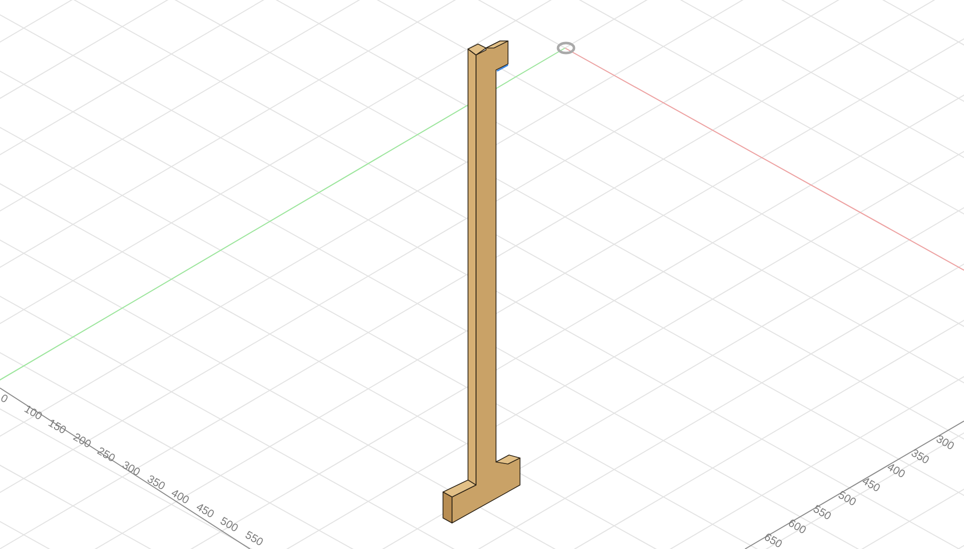 This screenshot has width=964, height=549. What do you see at coordinates (5, 399) in the screenshot?
I see `ruler-tick-label: 0` at bounding box center [5, 399].